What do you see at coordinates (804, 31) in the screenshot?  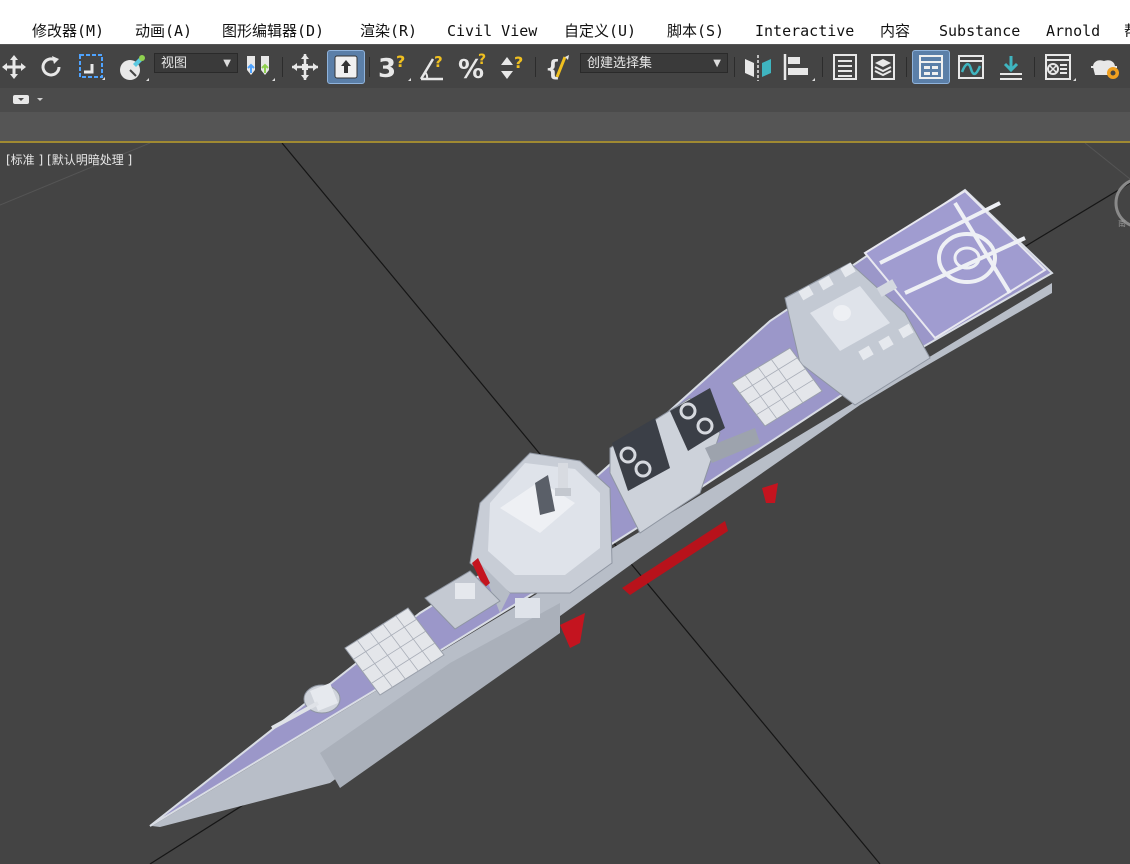 I see `menu-interactive: Interactive` at bounding box center [804, 31].